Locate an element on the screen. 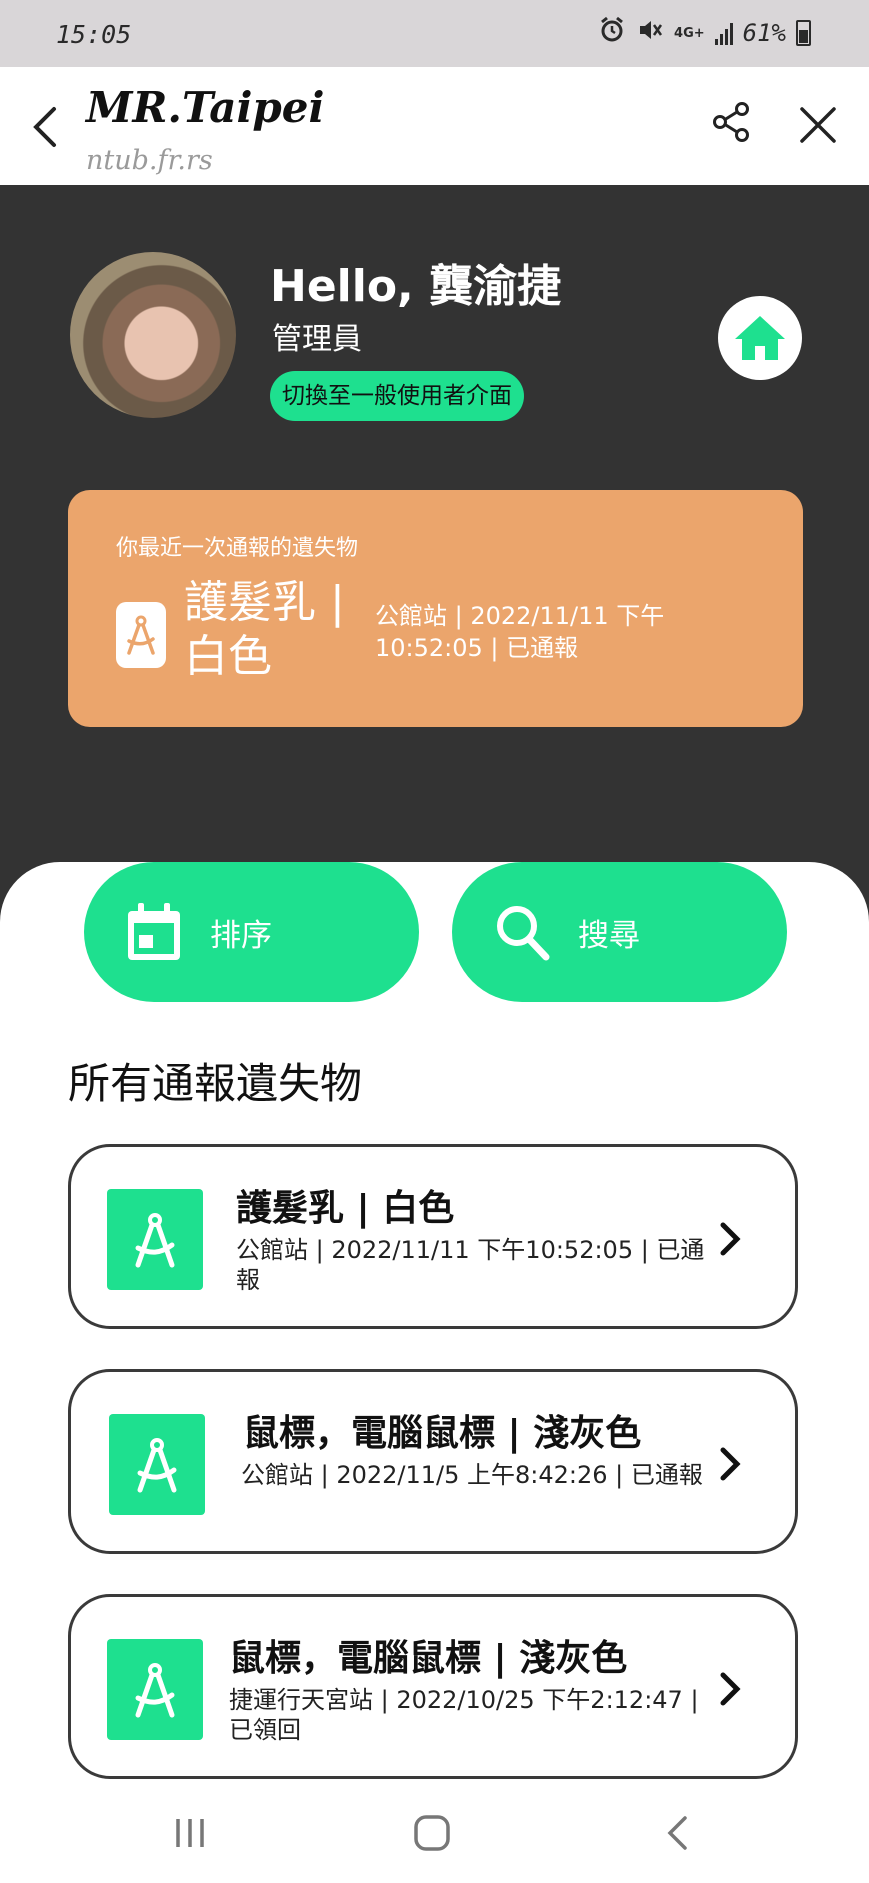 The height and width of the screenshot is (1883, 869). sort-button-label: 排序 is located at coordinates (241, 935).